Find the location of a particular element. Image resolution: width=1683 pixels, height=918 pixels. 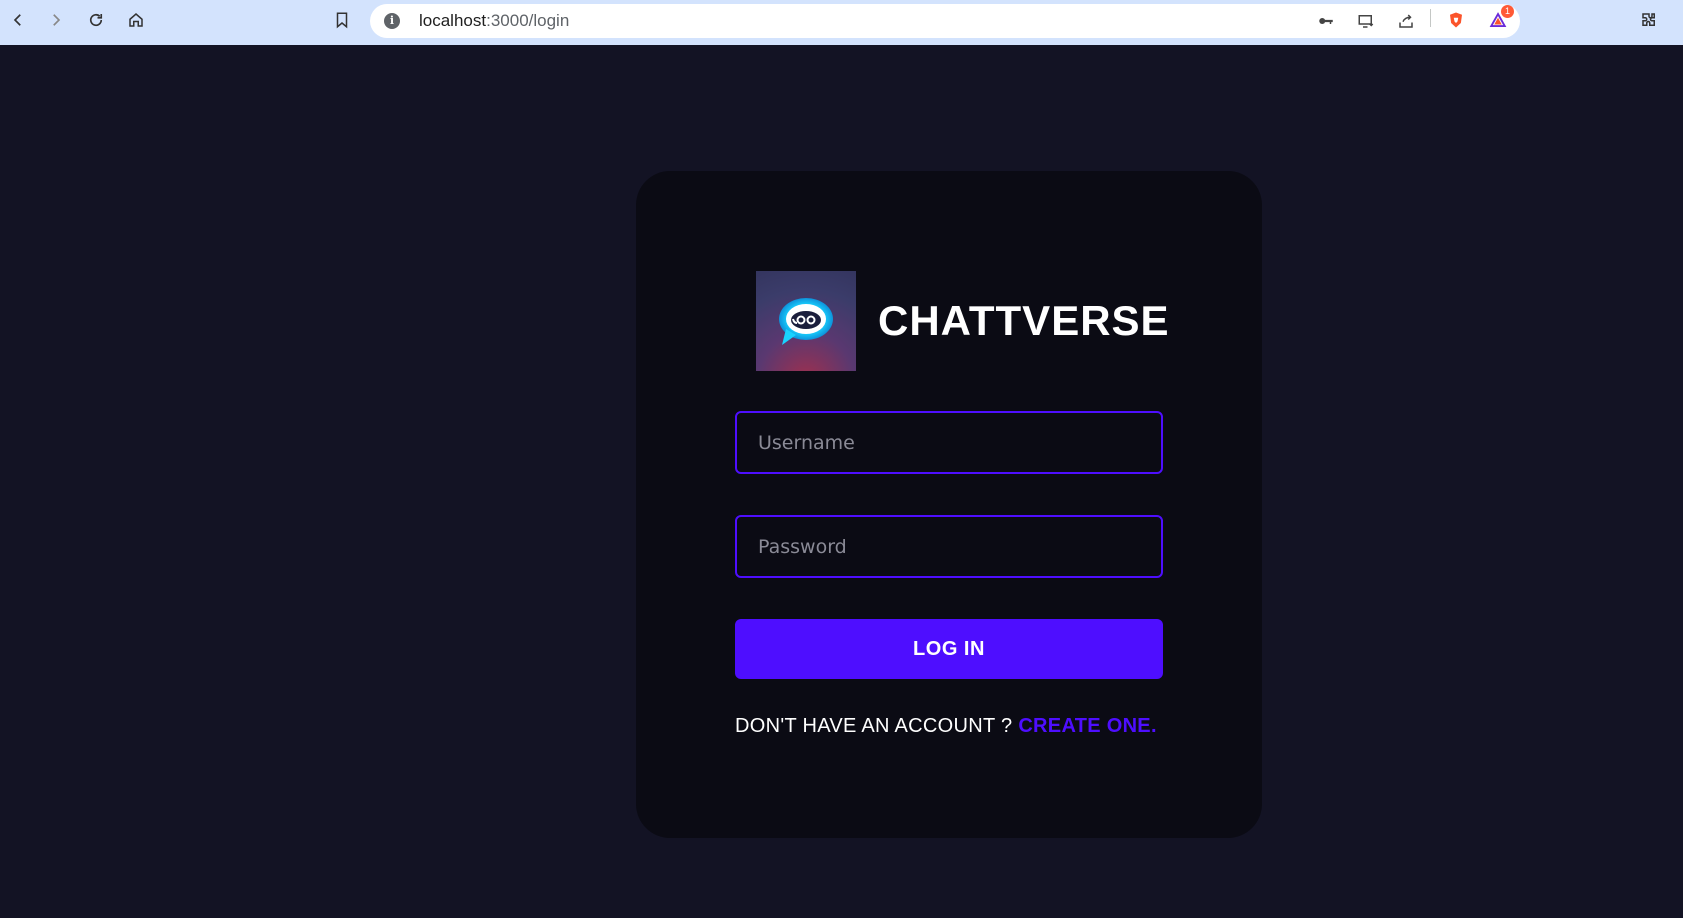

brand-header: CHATTVERSE is located at coordinates (963, 321).